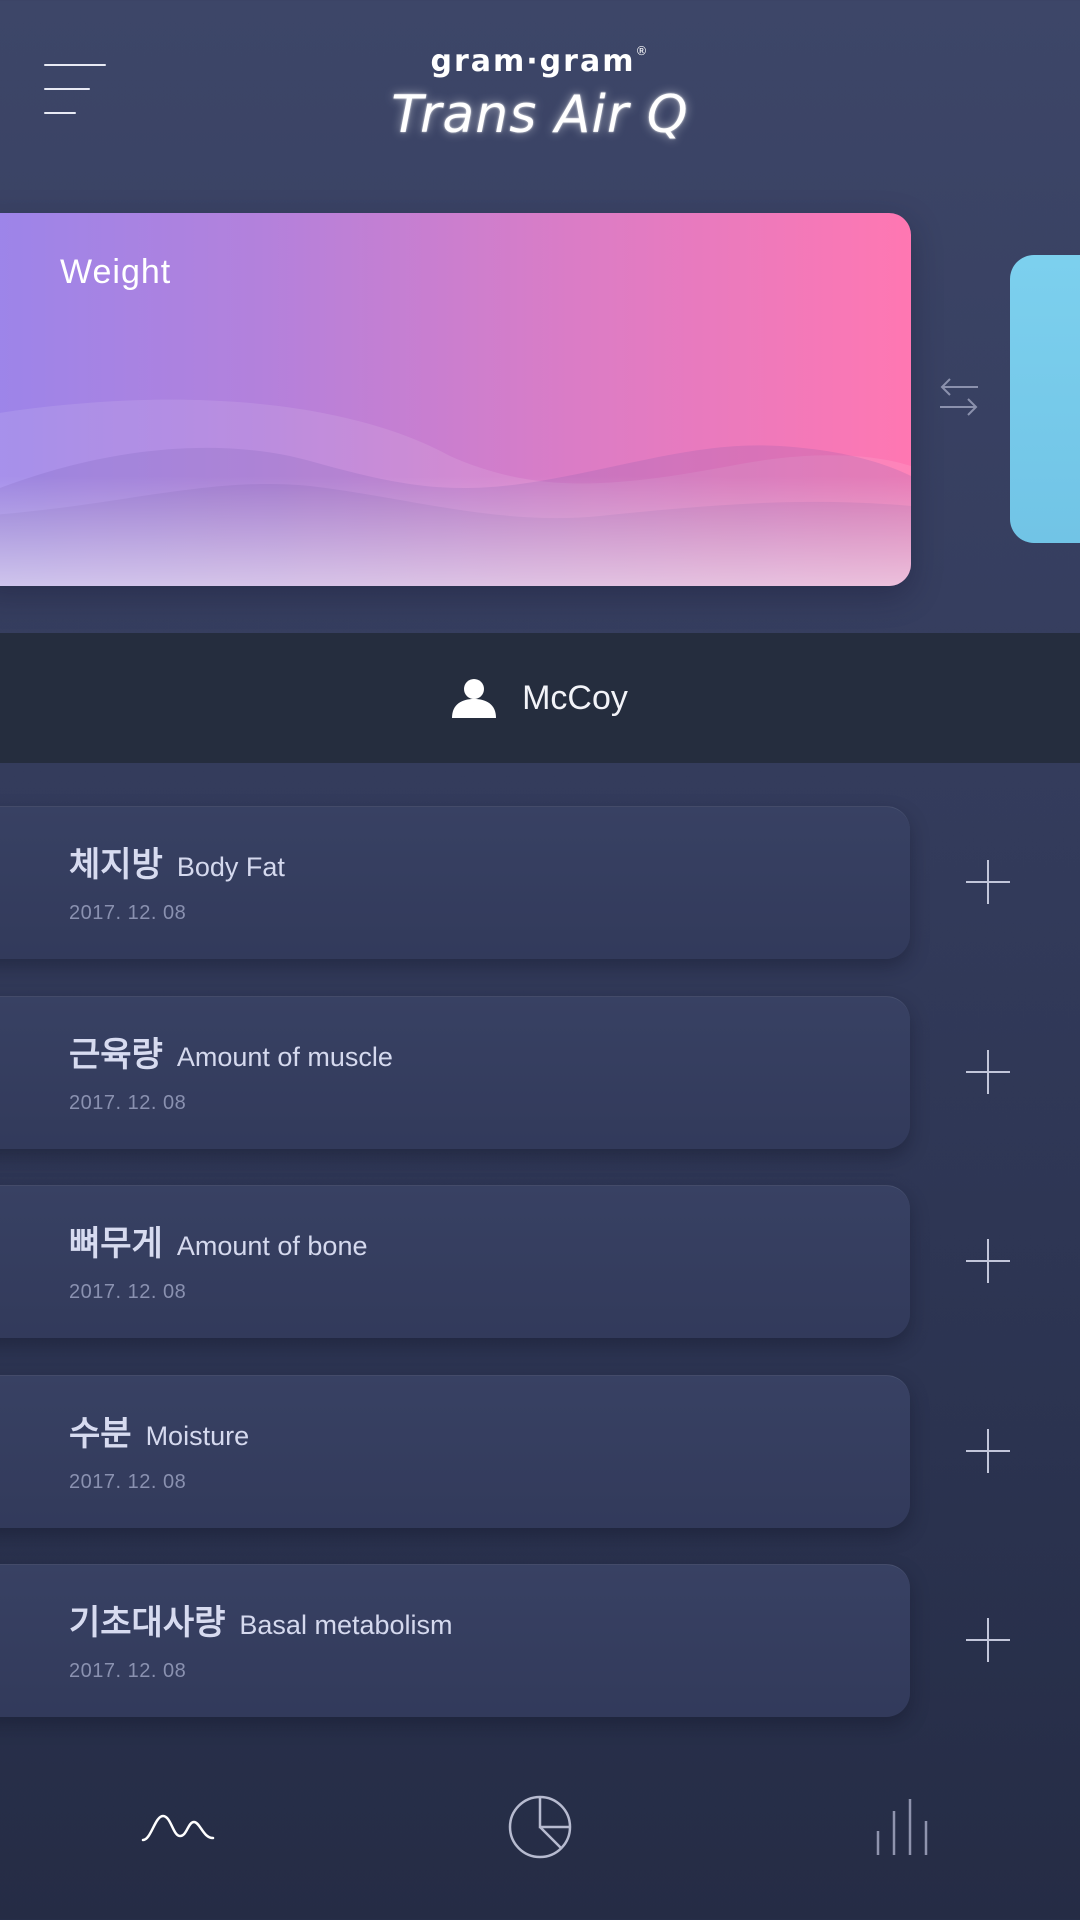  I want to click on weight-card-label: Weight, so click(116, 272).